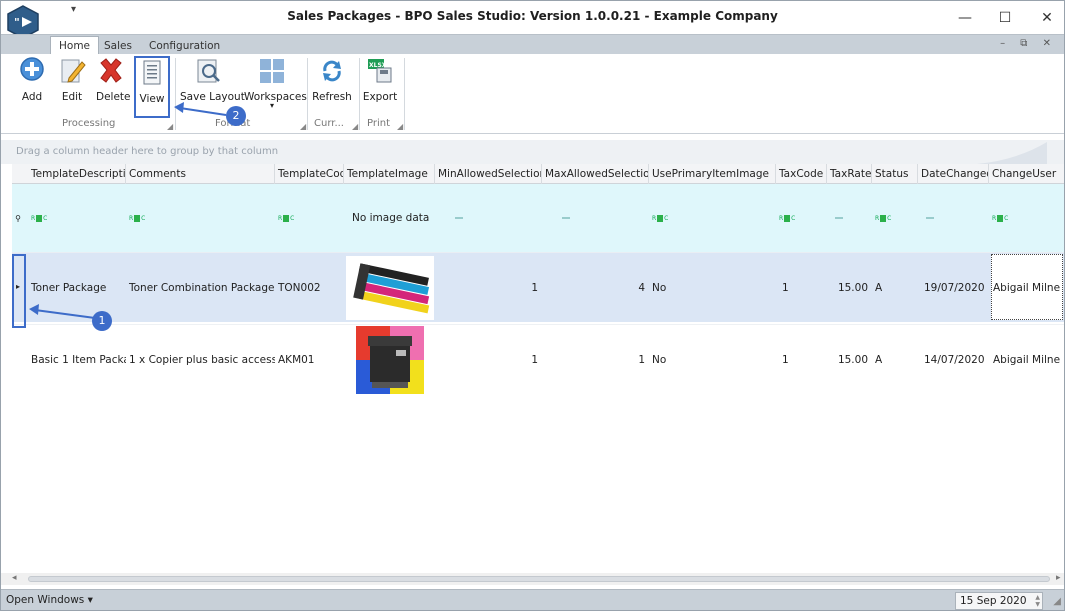  Describe the element at coordinates (849, 174) in the screenshot. I see `column-header-taxrate: TaxRate` at that location.